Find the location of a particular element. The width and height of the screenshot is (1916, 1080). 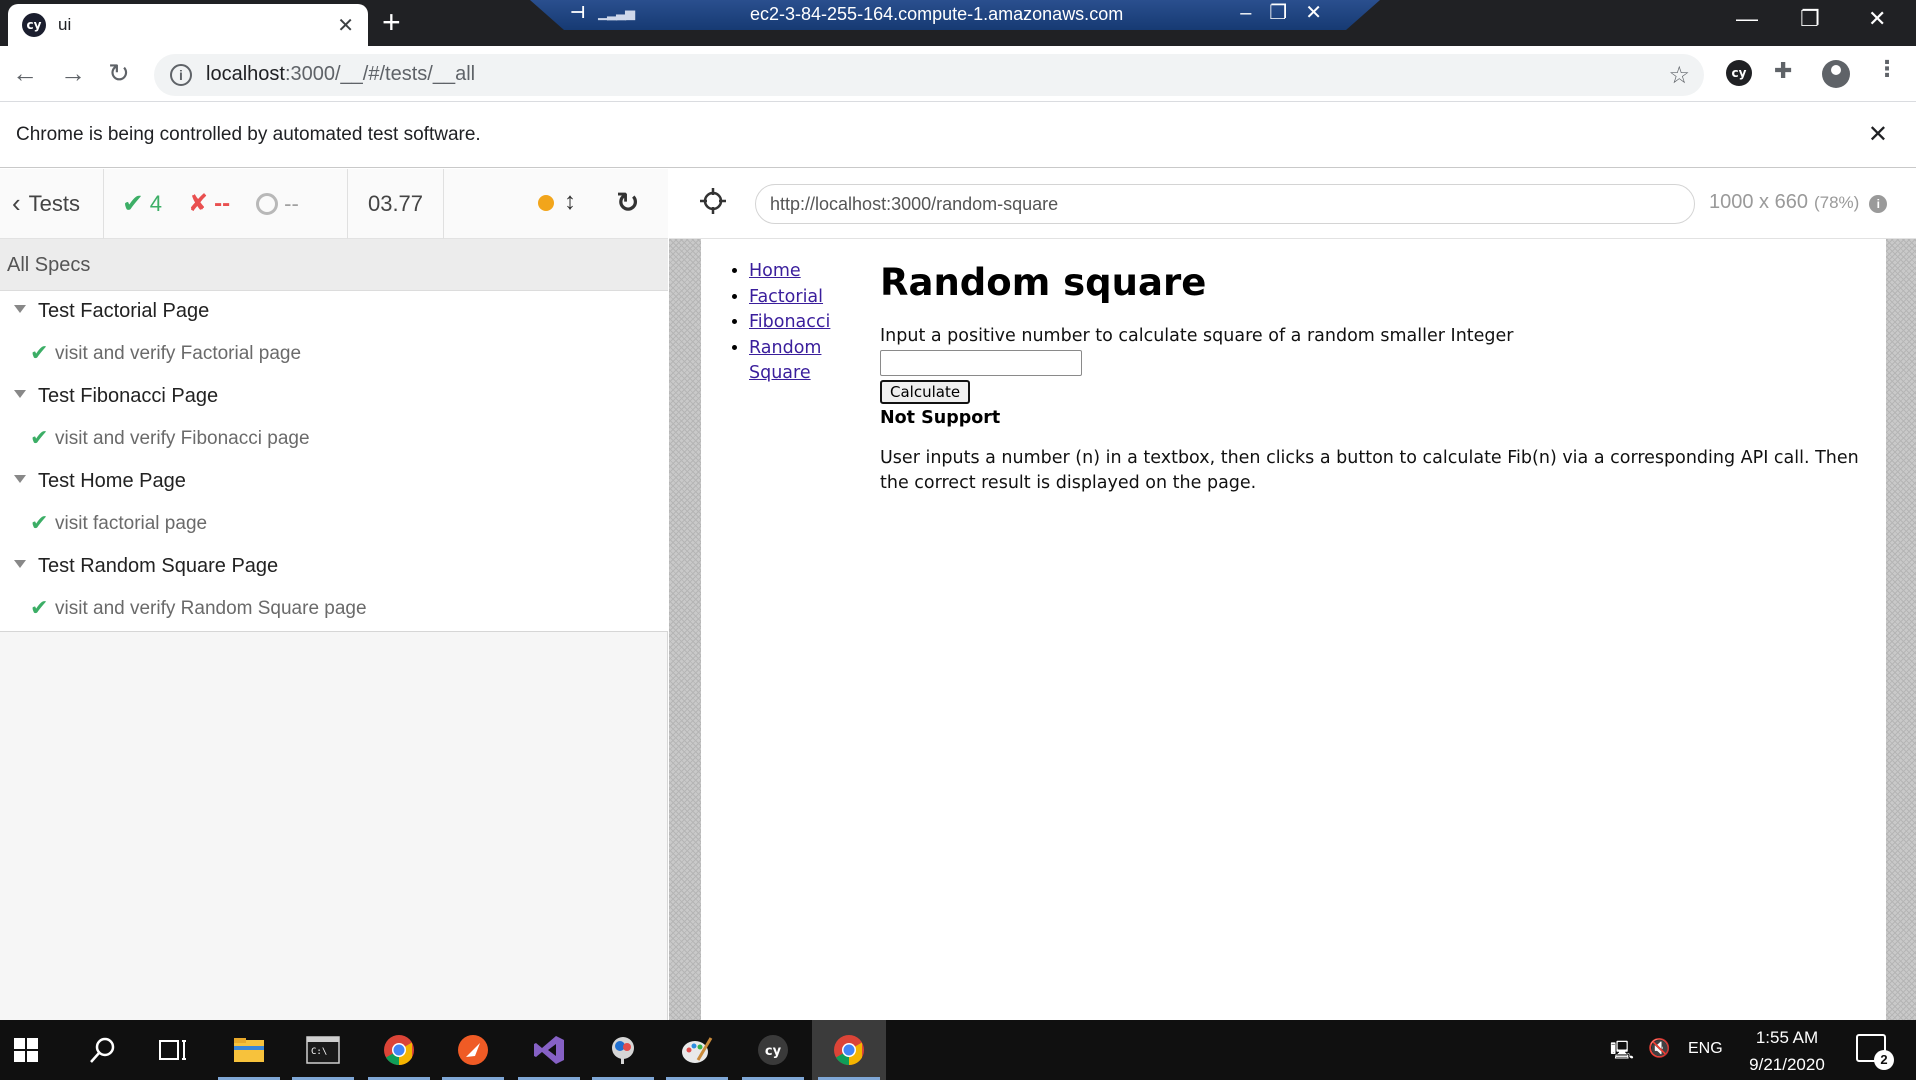

reporter-header: ‹ Tests ✔ 4 ✘ -- -- 03.77 ↕ ↻ is located at coordinates (334, 203).